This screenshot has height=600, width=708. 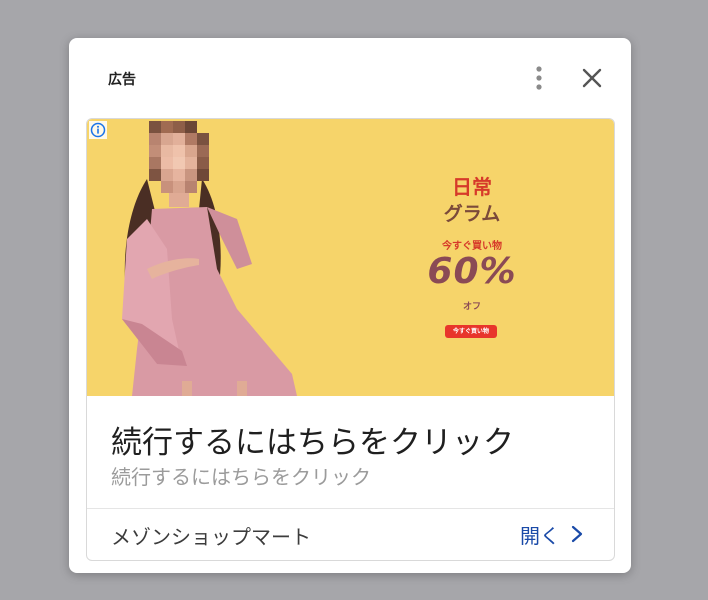 I want to click on promo-brand-line1: 日常, so click(x=472, y=187).